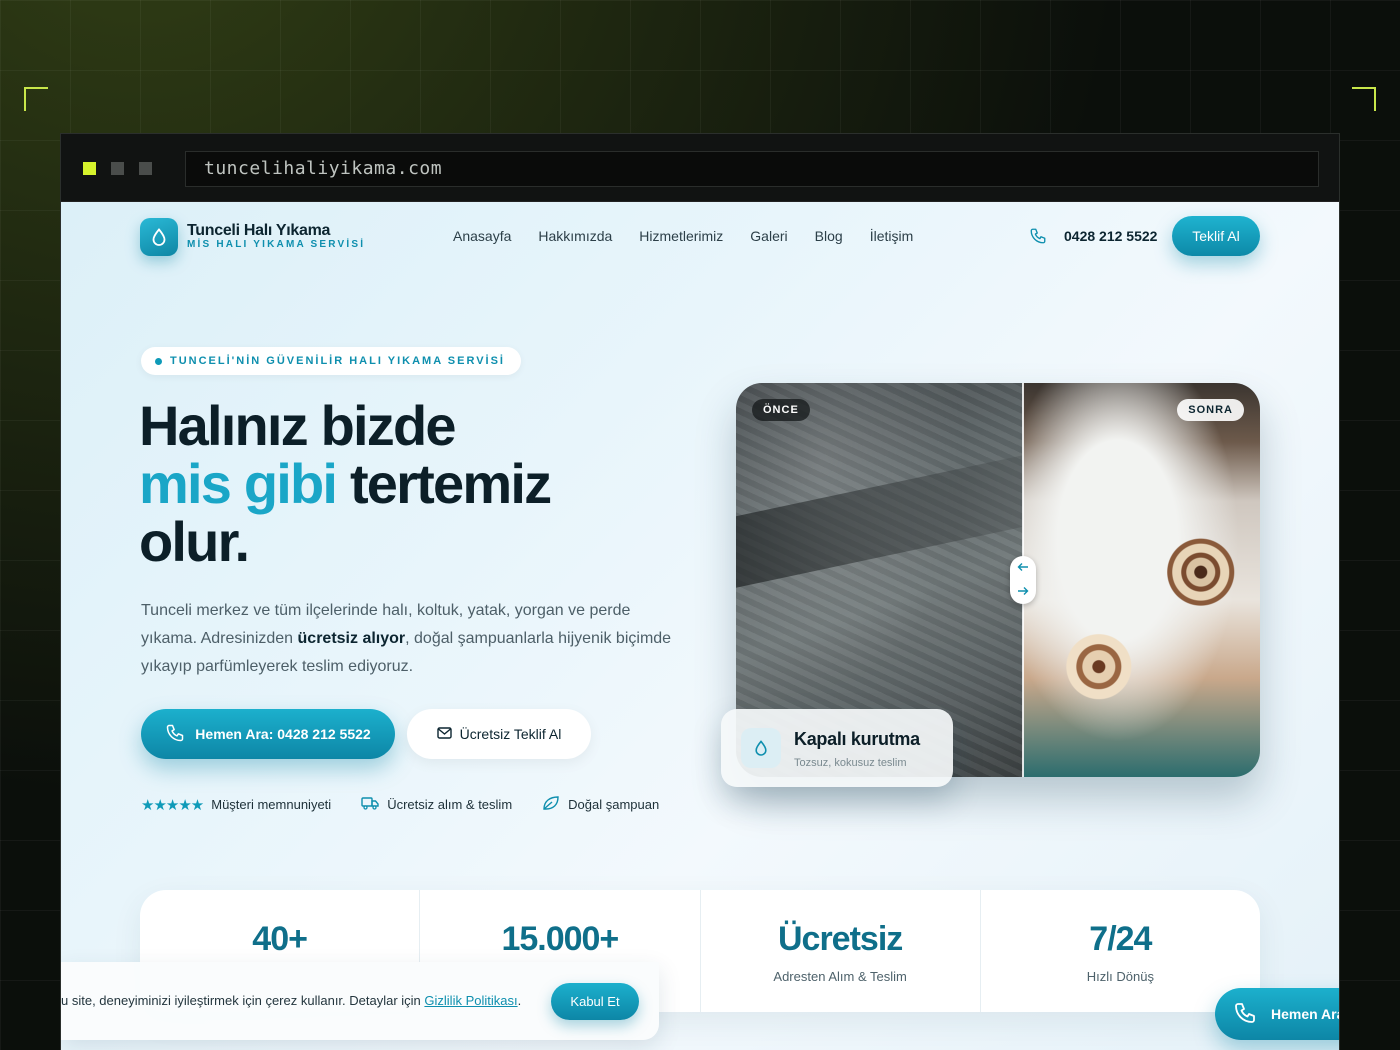  I want to click on before-label: ÖNCE, so click(781, 410).